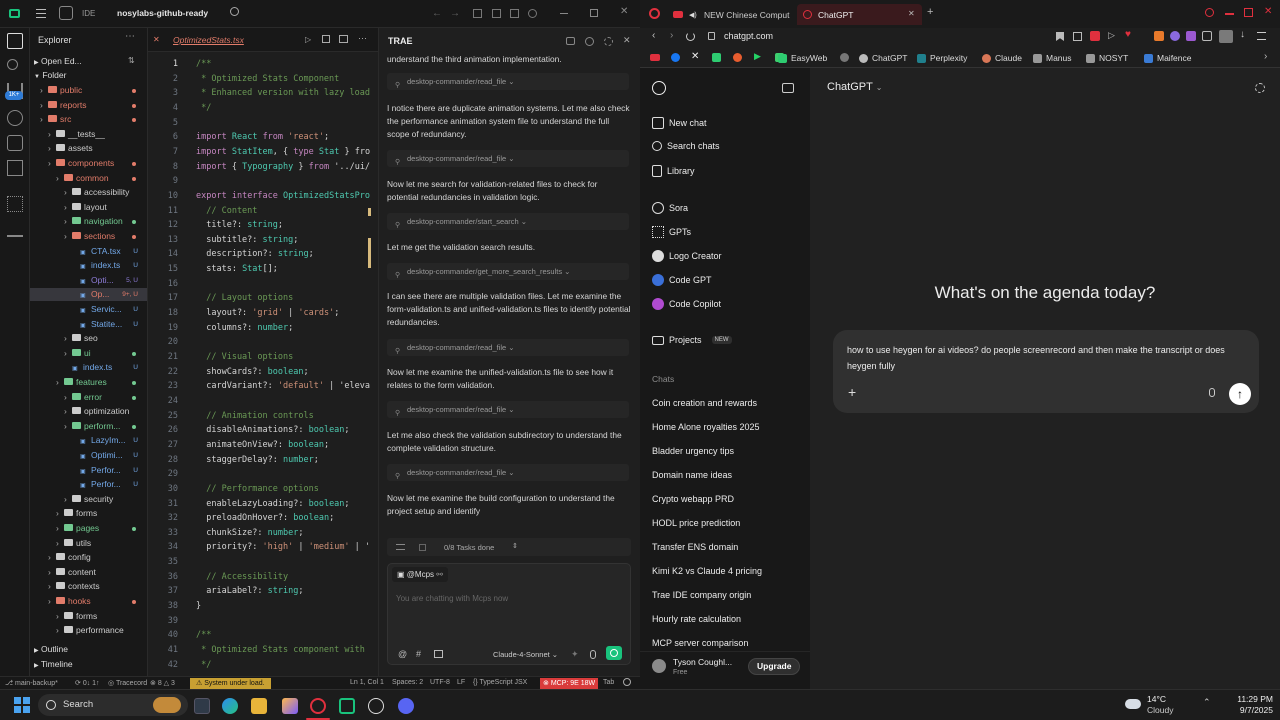 Image resolution: width=1280 pixels, height=720 pixels. What do you see at coordinates (737, 57) in the screenshot?
I see `reddit-icon` at bounding box center [737, 57].